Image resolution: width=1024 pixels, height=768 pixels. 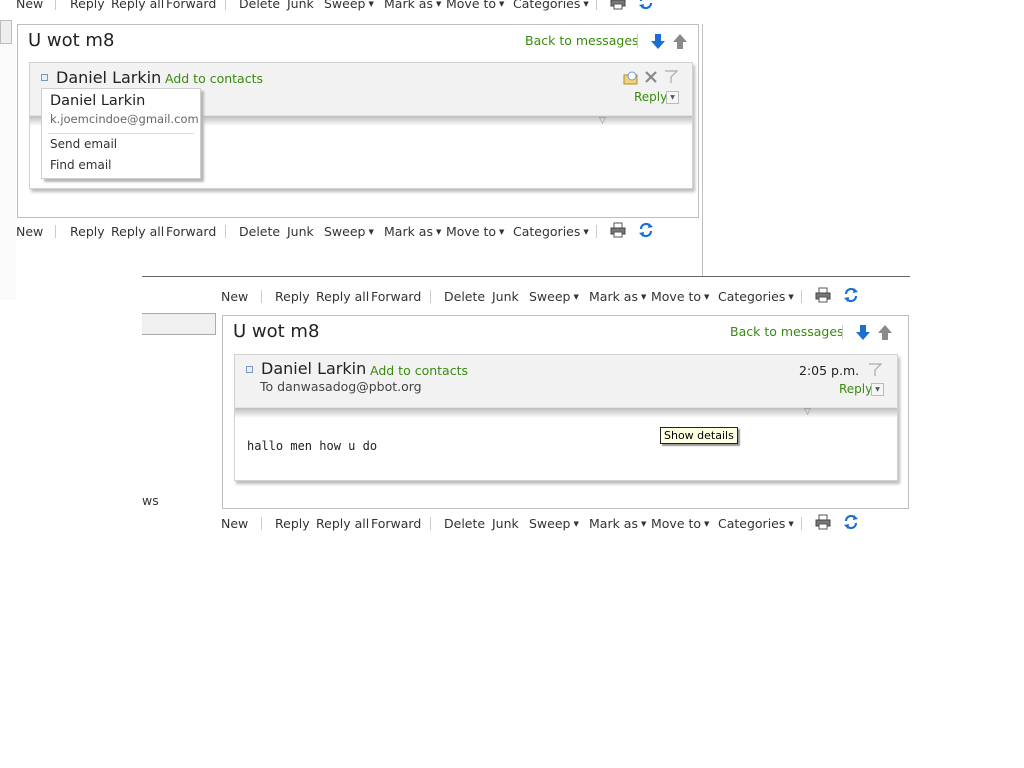 What do you see at coordinates (98, 101) in the screenshot?
I see `popup-contact-name: Daniel Larkin` at bounding box center [98, 101].